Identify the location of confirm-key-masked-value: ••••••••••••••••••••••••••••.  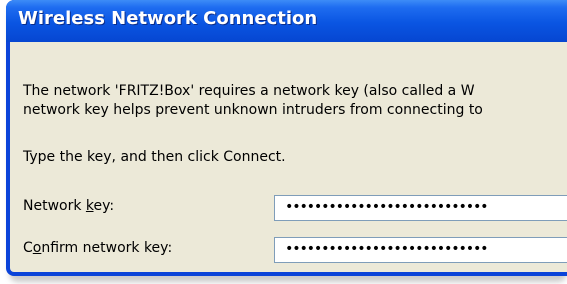
(387, 249).